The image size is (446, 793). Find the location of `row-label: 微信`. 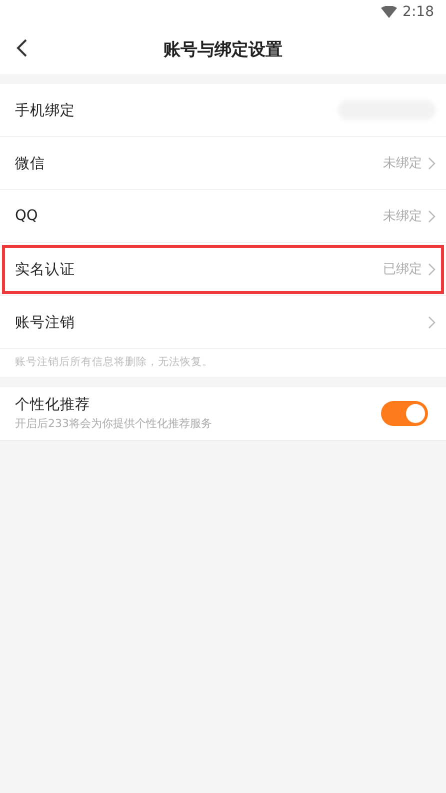

row-label: 微信 is located at coordinates (30, 163).